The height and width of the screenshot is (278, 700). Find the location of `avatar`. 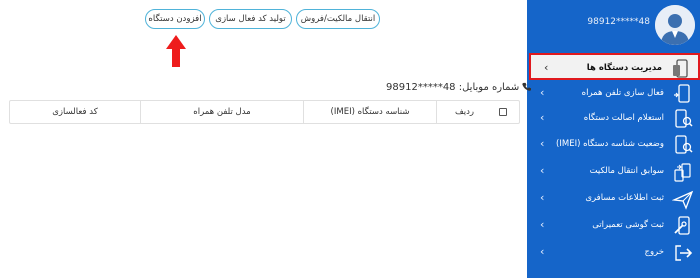

avatar is located at coordinates (675, 25).